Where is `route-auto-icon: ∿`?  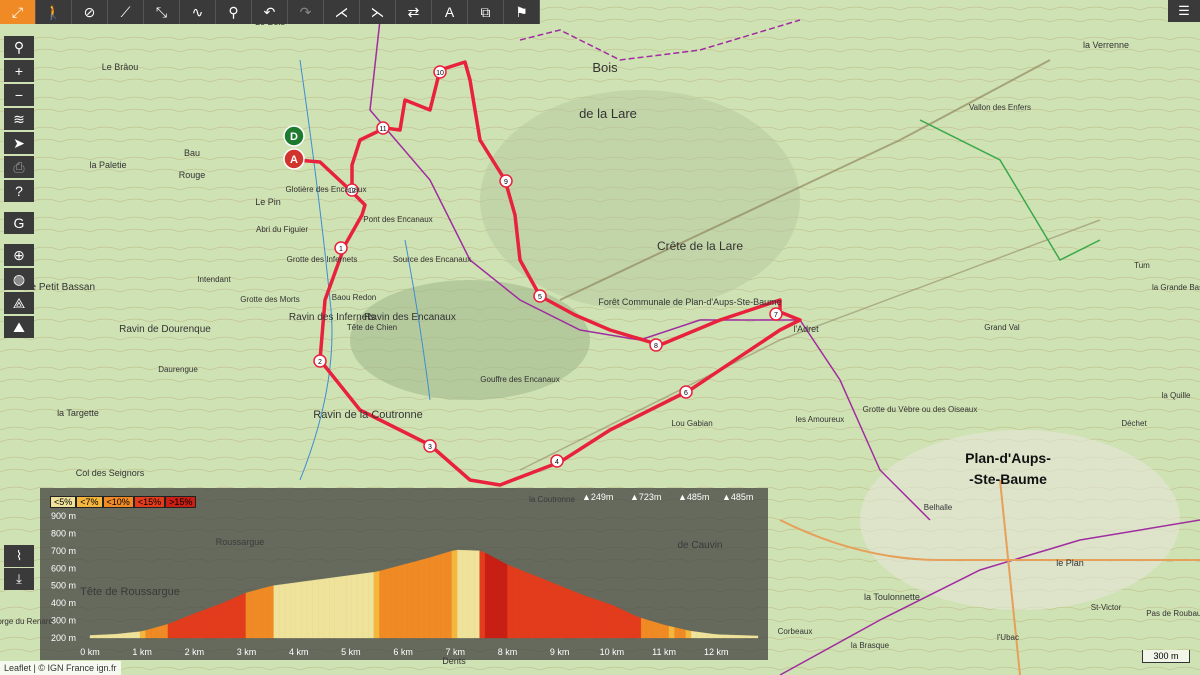
route-auto-icon: ∿ is located at coordinates (198, 12).